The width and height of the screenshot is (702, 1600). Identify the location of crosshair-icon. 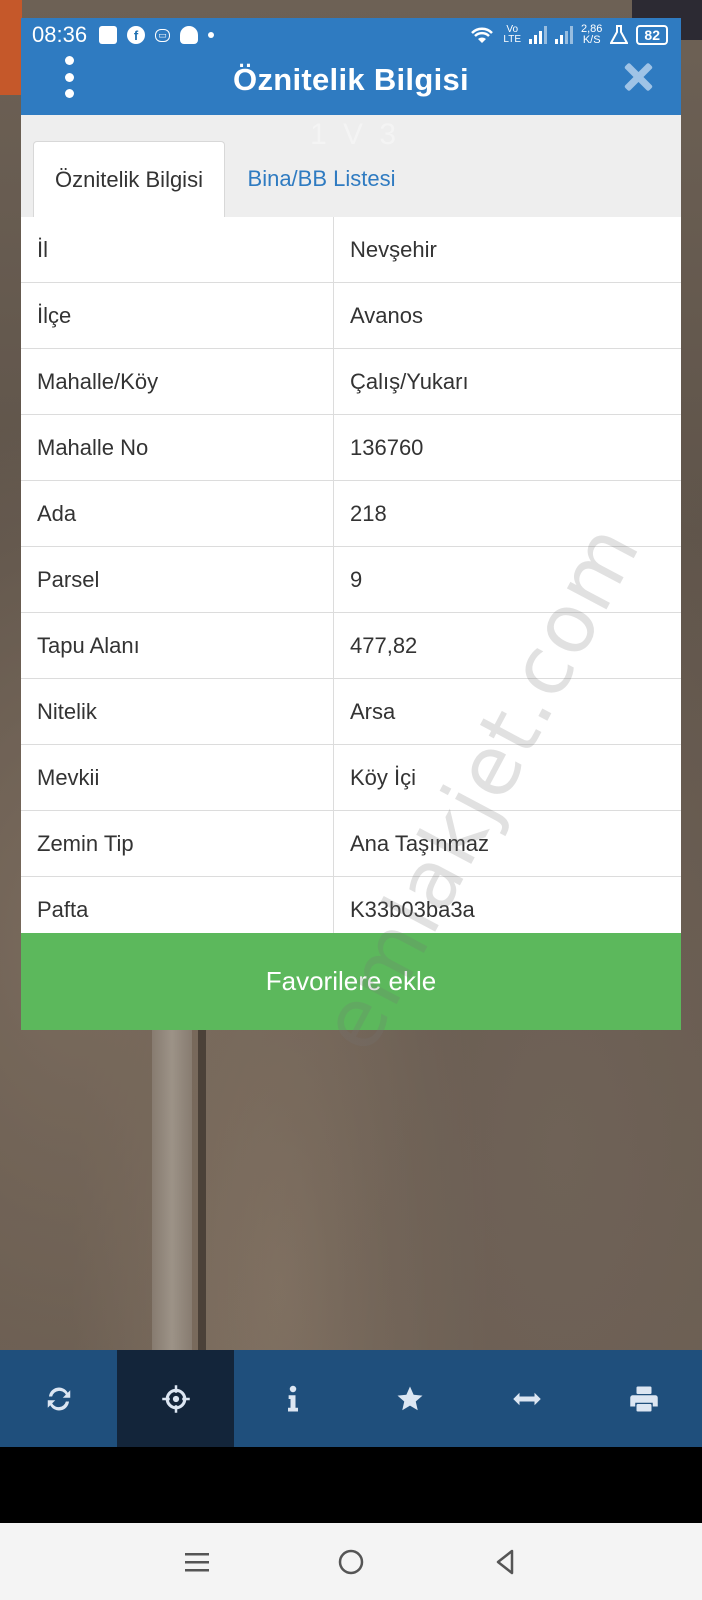
(175, 1398).